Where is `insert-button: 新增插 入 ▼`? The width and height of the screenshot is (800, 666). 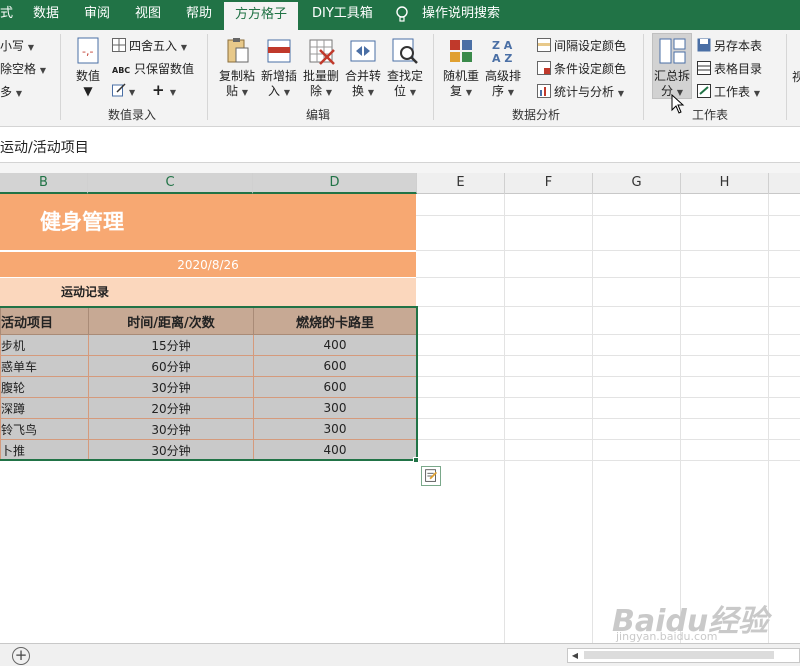
insert-button: 新增插 入 ▼ is located at coordinates (279, 68).